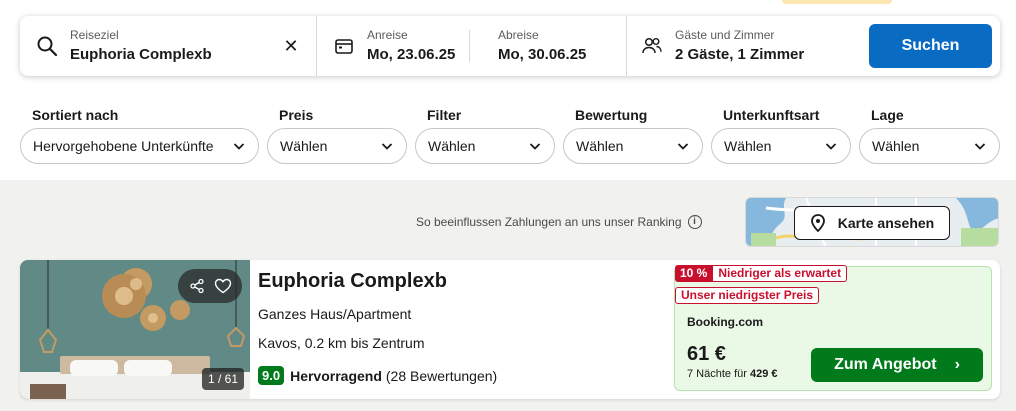  I want to click on rating-select: Wählen, so click(633, 146).